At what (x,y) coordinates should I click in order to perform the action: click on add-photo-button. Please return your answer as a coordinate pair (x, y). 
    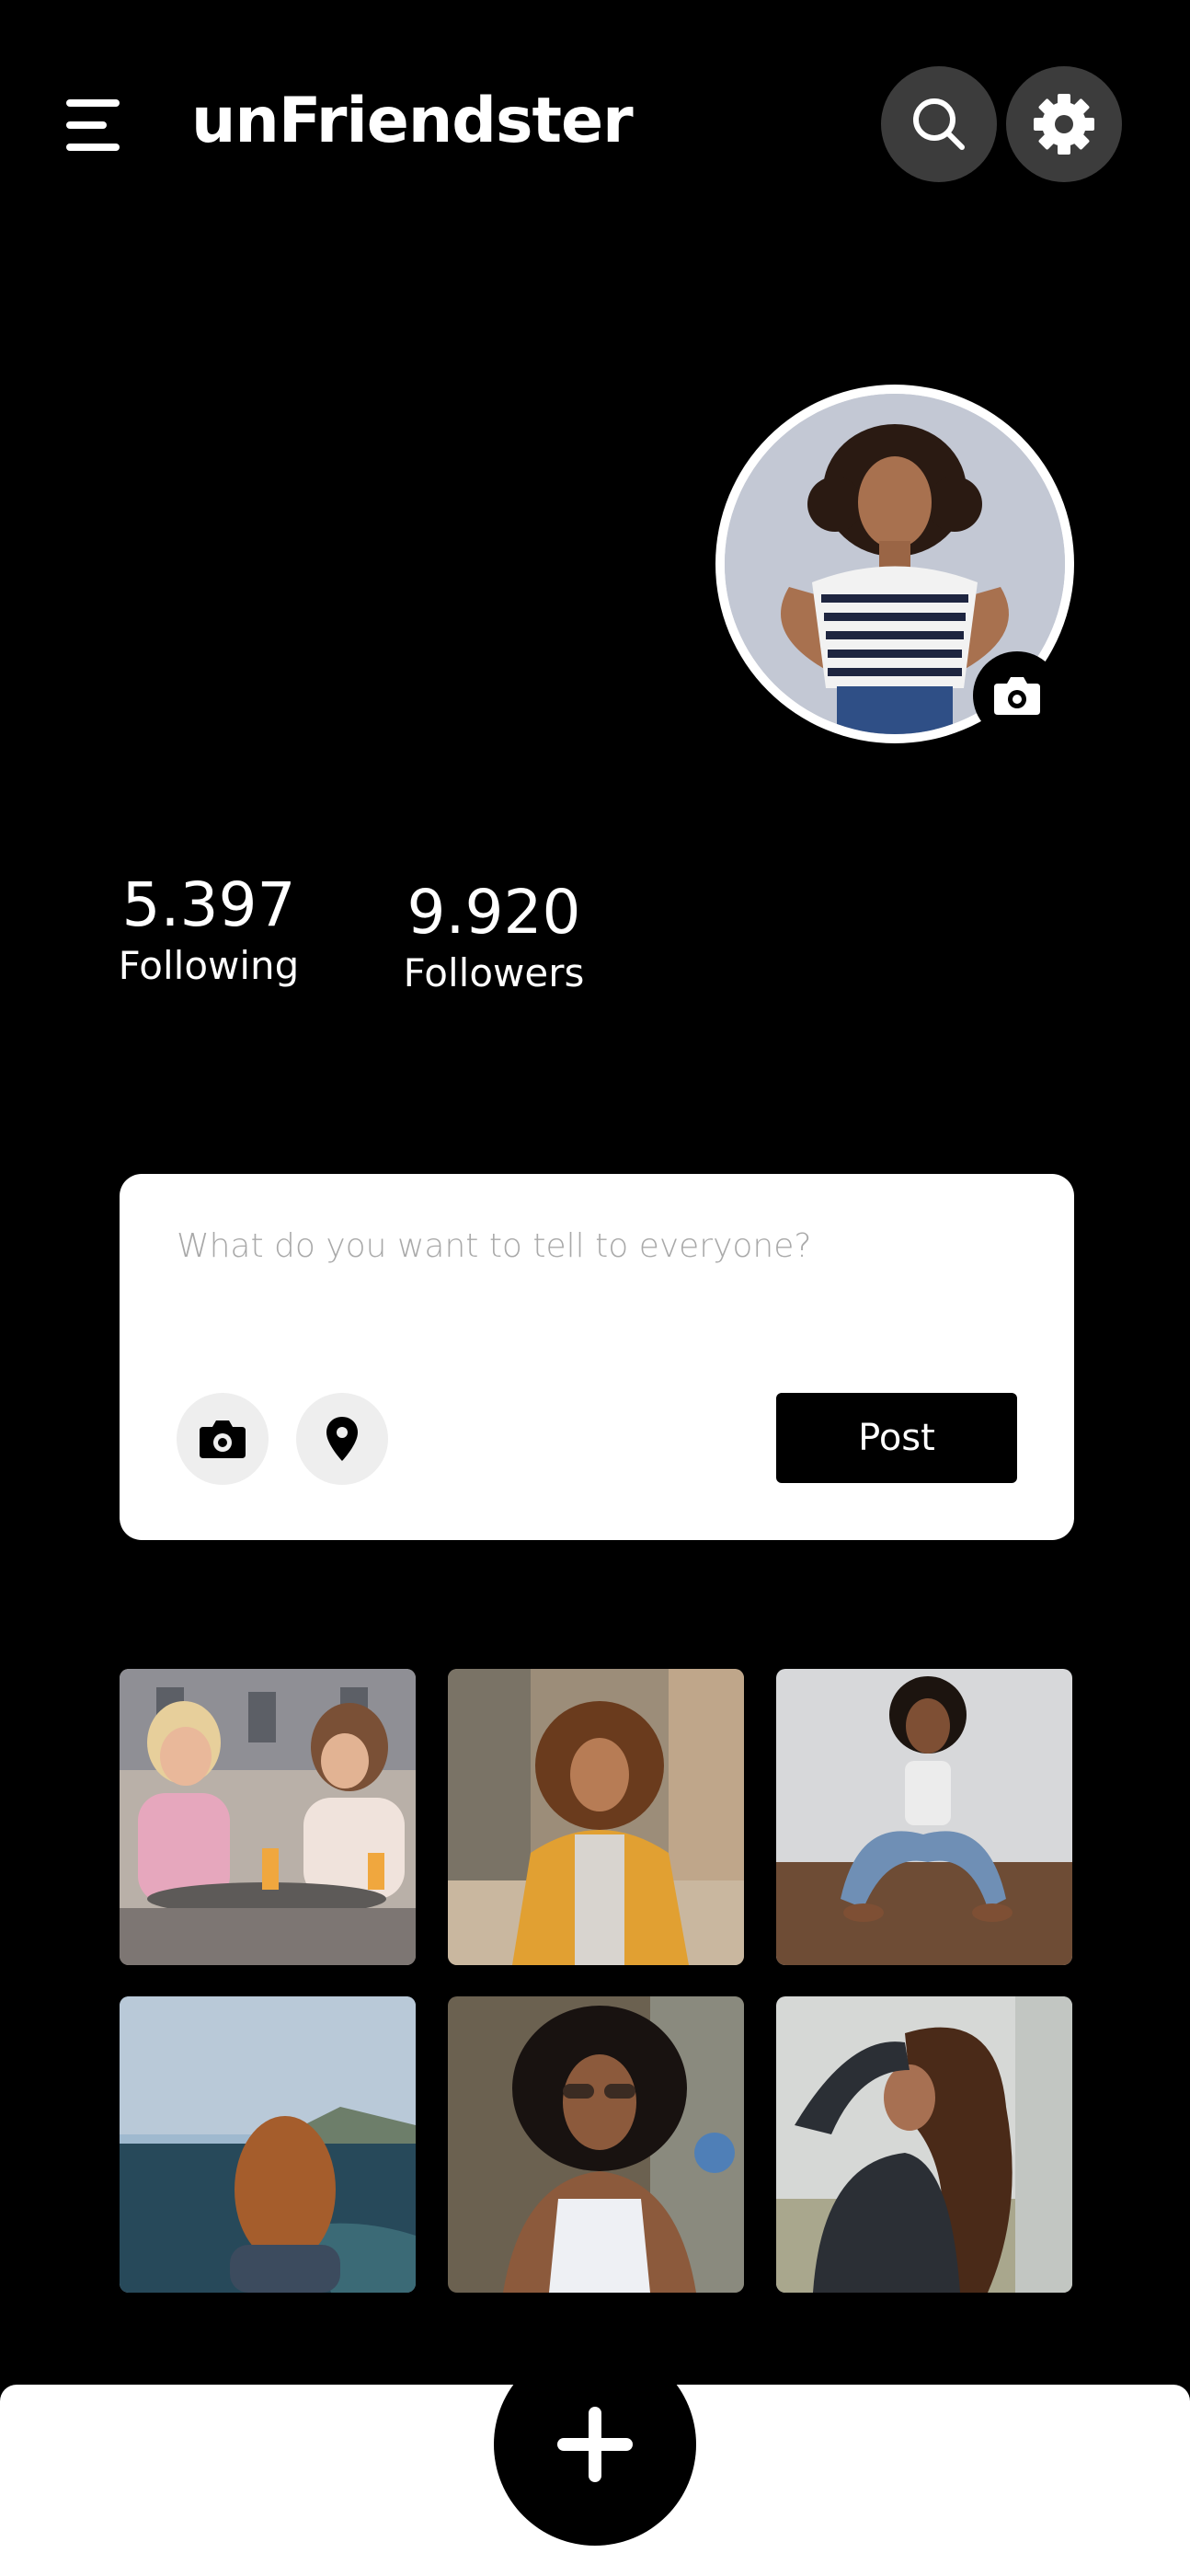
    Looking at the image, I should click on (223, 1439).